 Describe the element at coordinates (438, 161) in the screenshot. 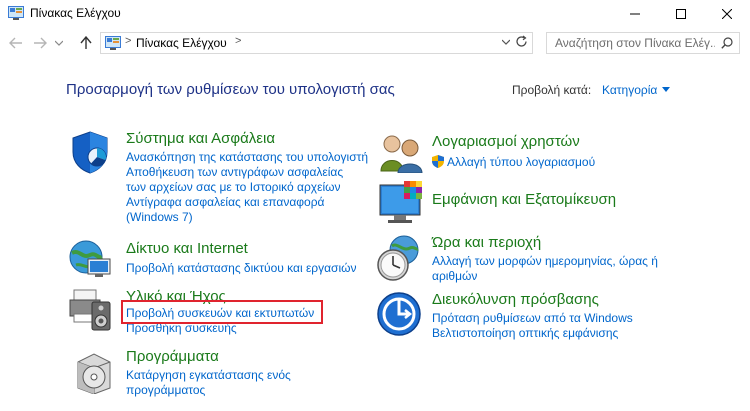

I see `uac-shield-icon` at that location.